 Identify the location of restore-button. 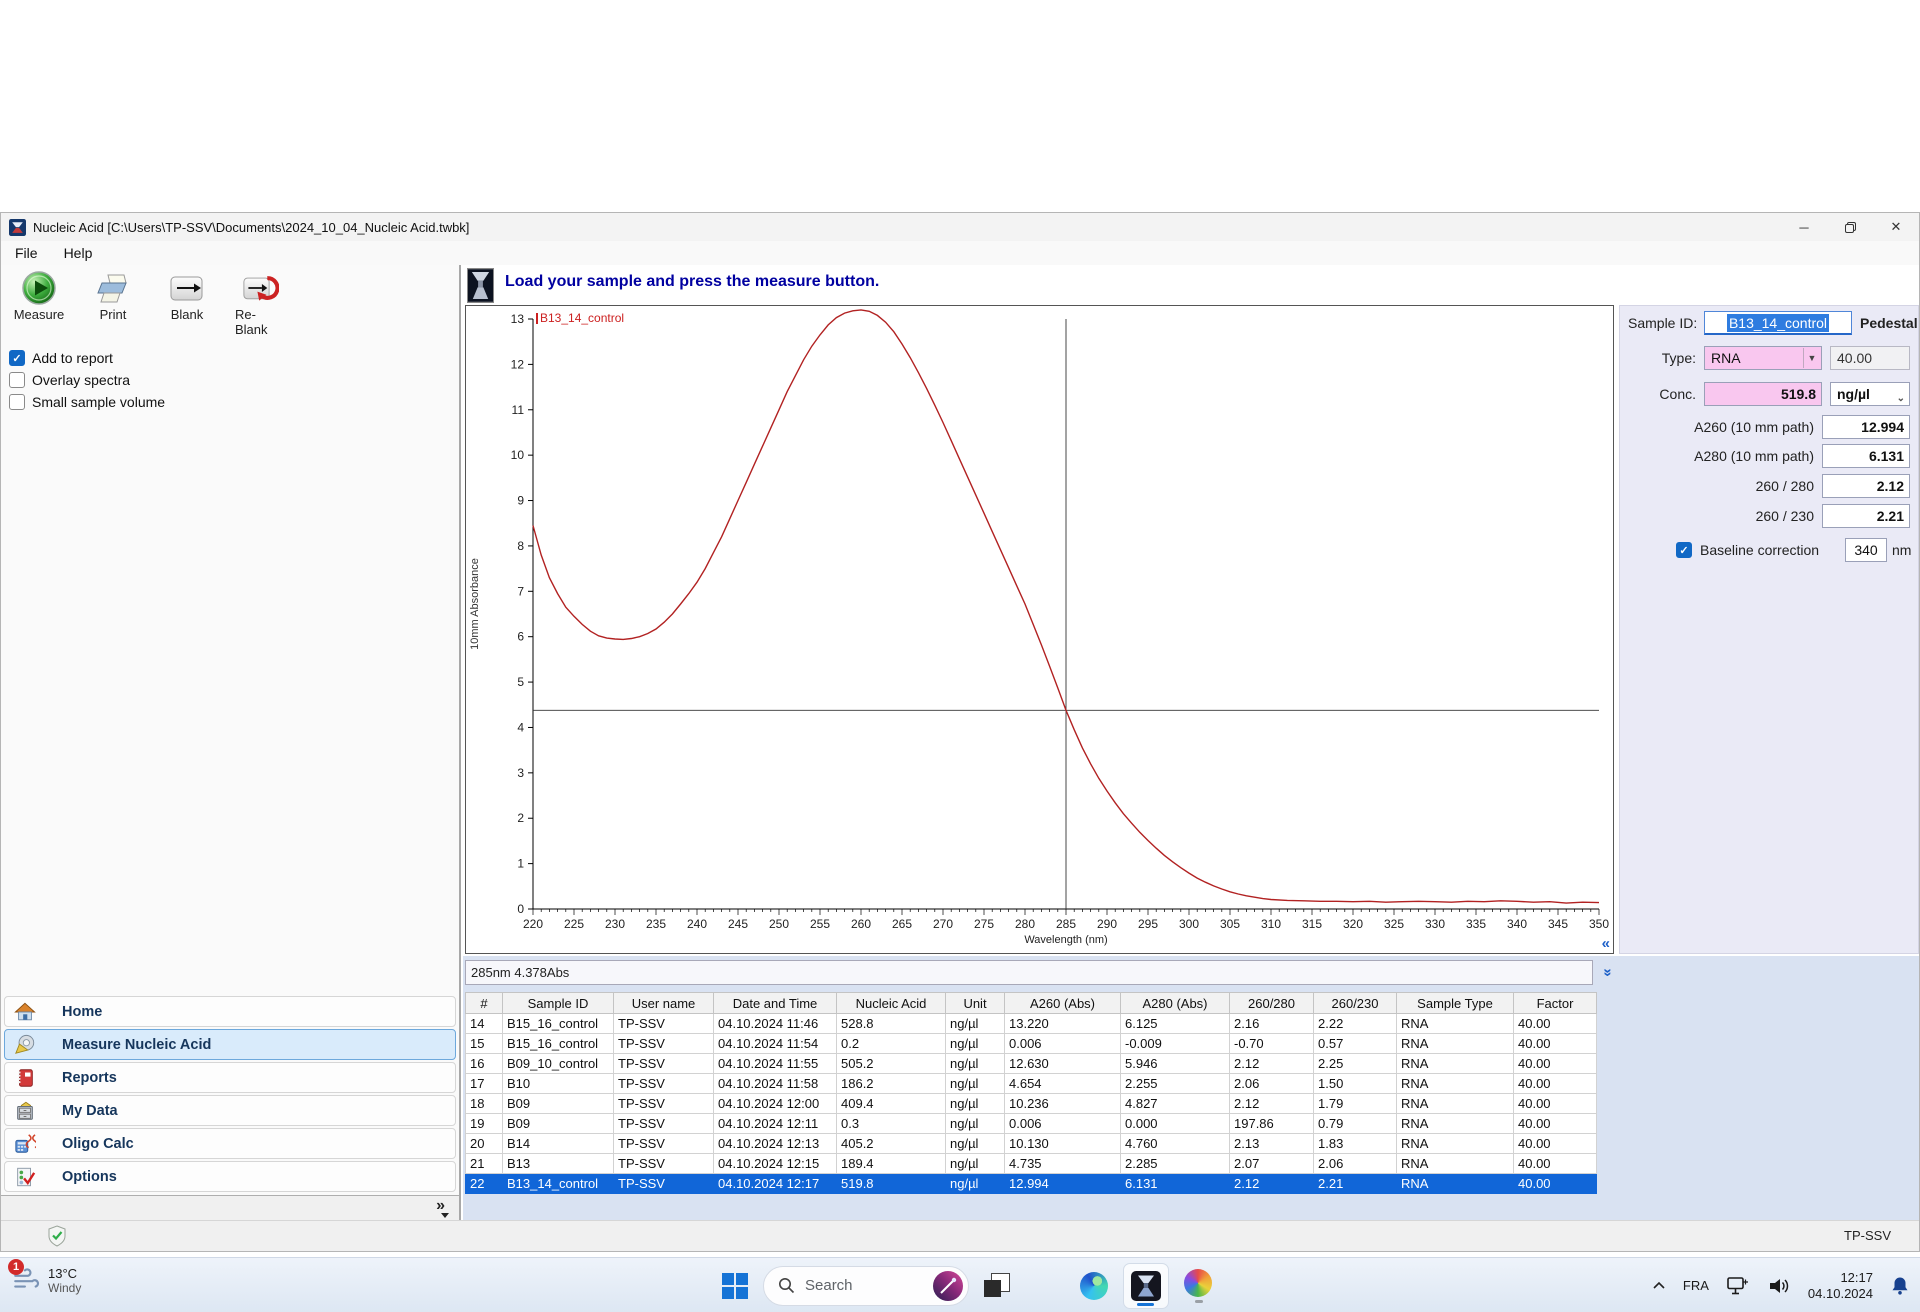
(1850, 227).